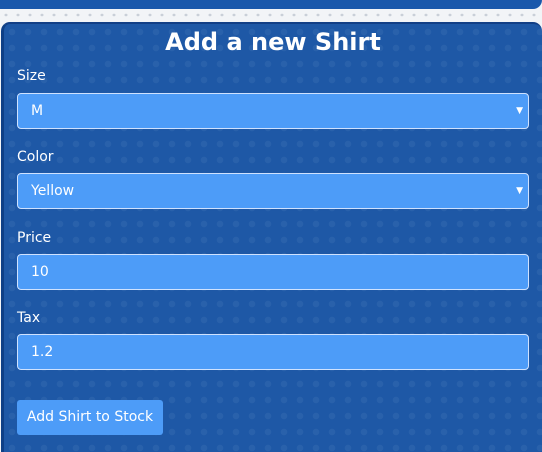 This screenshot has width=542, height=452. What do you see at coordinates (35, 157) in the screenshot?
I see `color-label: Color` at bounding box center [35, 157].